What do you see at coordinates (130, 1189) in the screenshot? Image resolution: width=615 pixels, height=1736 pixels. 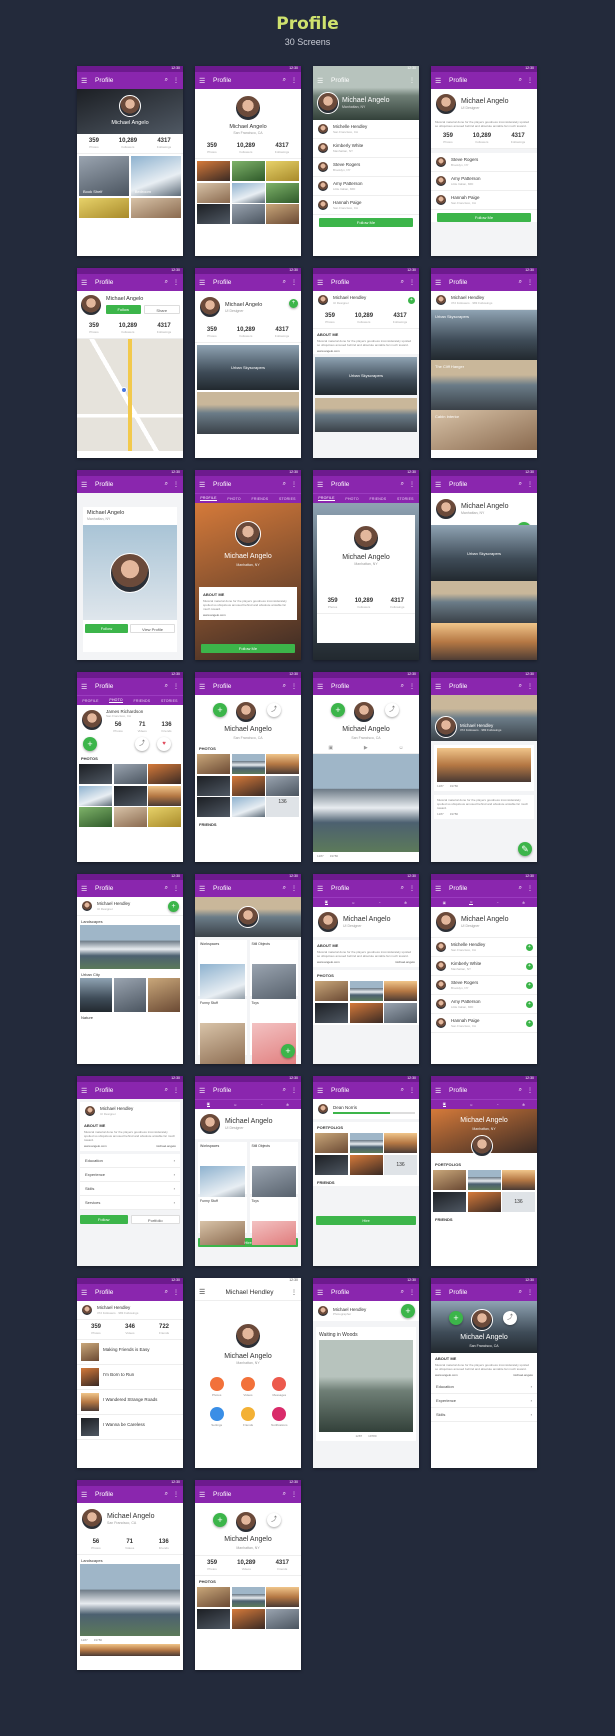 I see `skills-item: Skills ›` at bounding box center [130, 1189].